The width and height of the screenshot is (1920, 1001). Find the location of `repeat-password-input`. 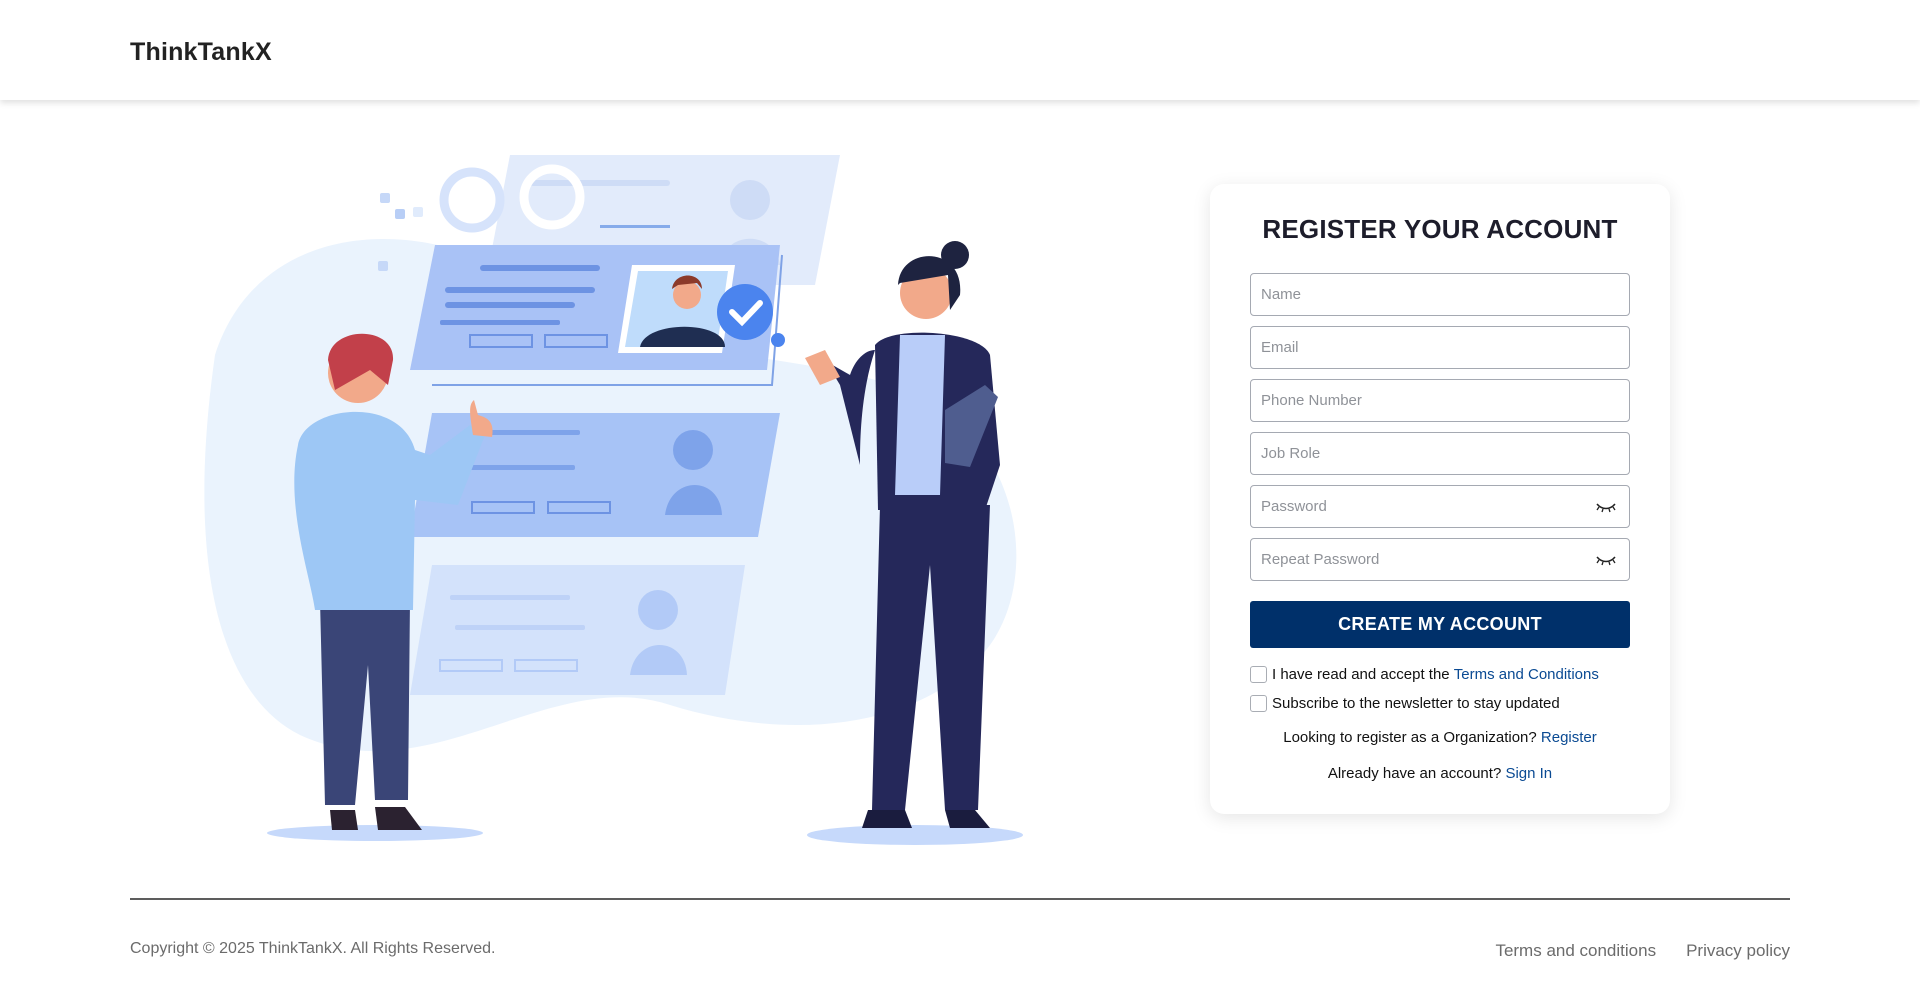

repeat-password-input is located at coordinates (1440, 559).